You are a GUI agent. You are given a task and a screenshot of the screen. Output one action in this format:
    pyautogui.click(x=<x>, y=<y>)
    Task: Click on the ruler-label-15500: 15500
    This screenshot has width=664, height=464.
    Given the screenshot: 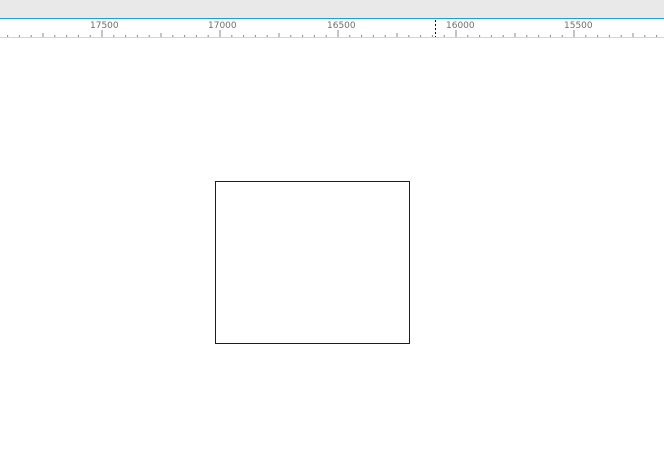 What is the action you would take?
    pyautogui.click(x=578, y=26)
    